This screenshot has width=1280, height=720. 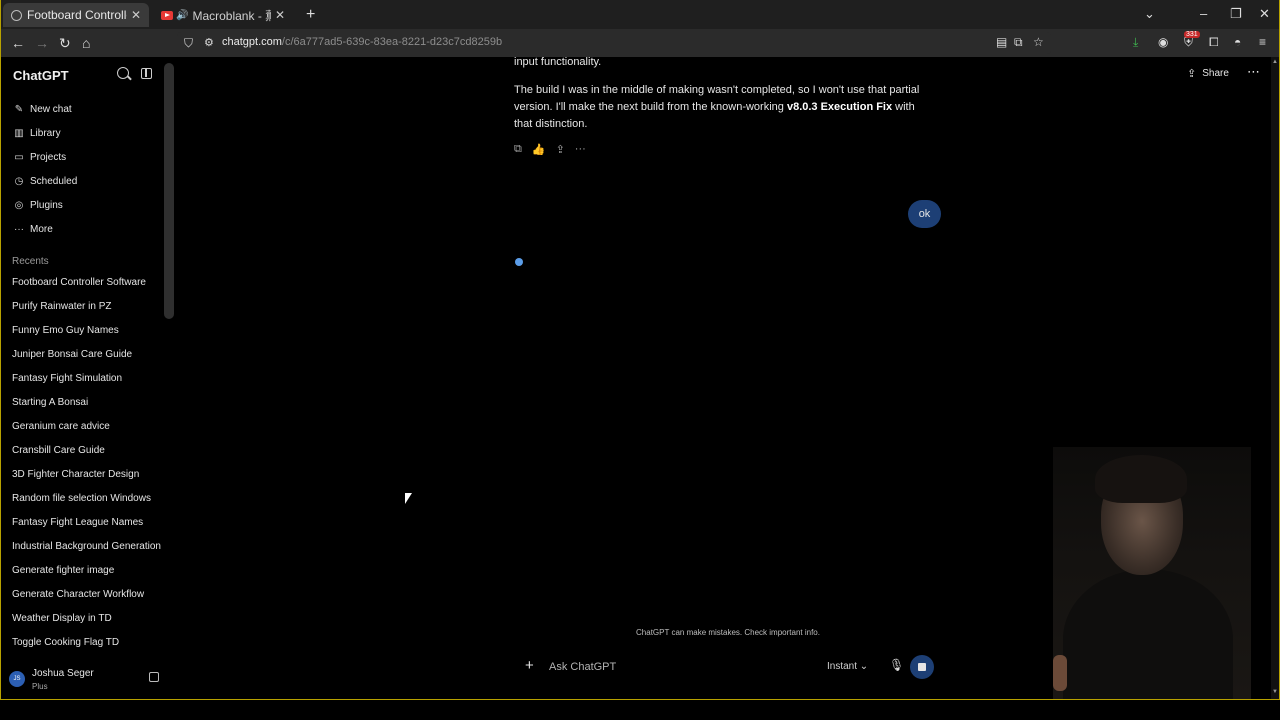 What do you see at coordinates (1149, 14) in the screenshot?
I see `tab-list-chevron-icon: ⌄` at bounding box center [1149, 14].